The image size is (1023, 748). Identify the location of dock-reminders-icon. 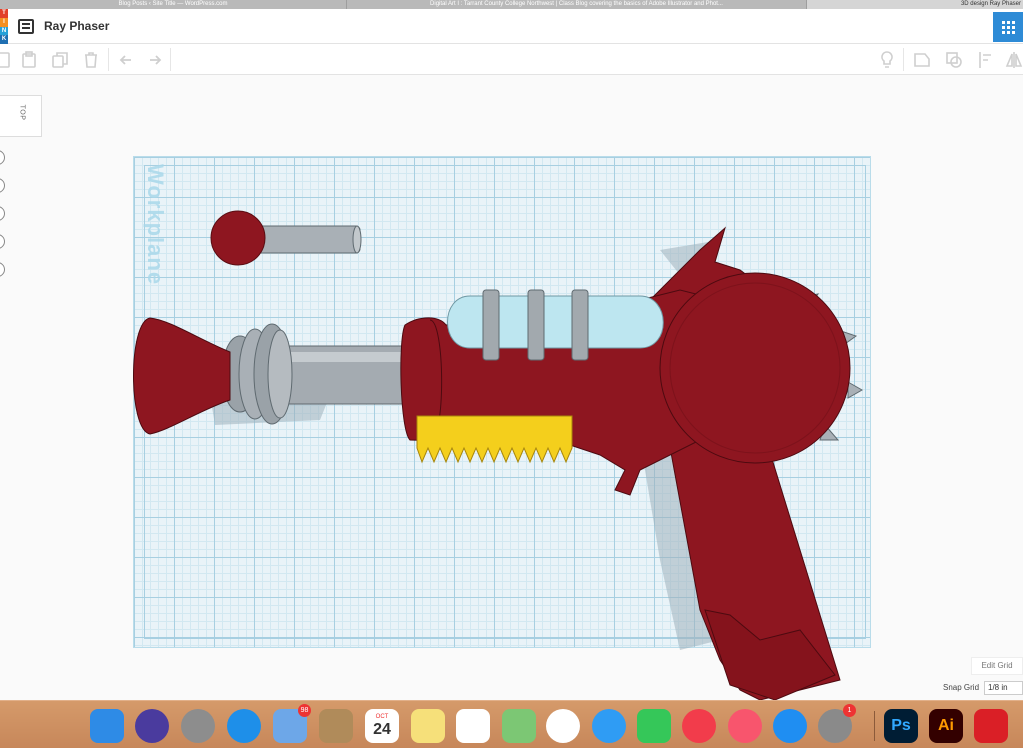
(473, 726).